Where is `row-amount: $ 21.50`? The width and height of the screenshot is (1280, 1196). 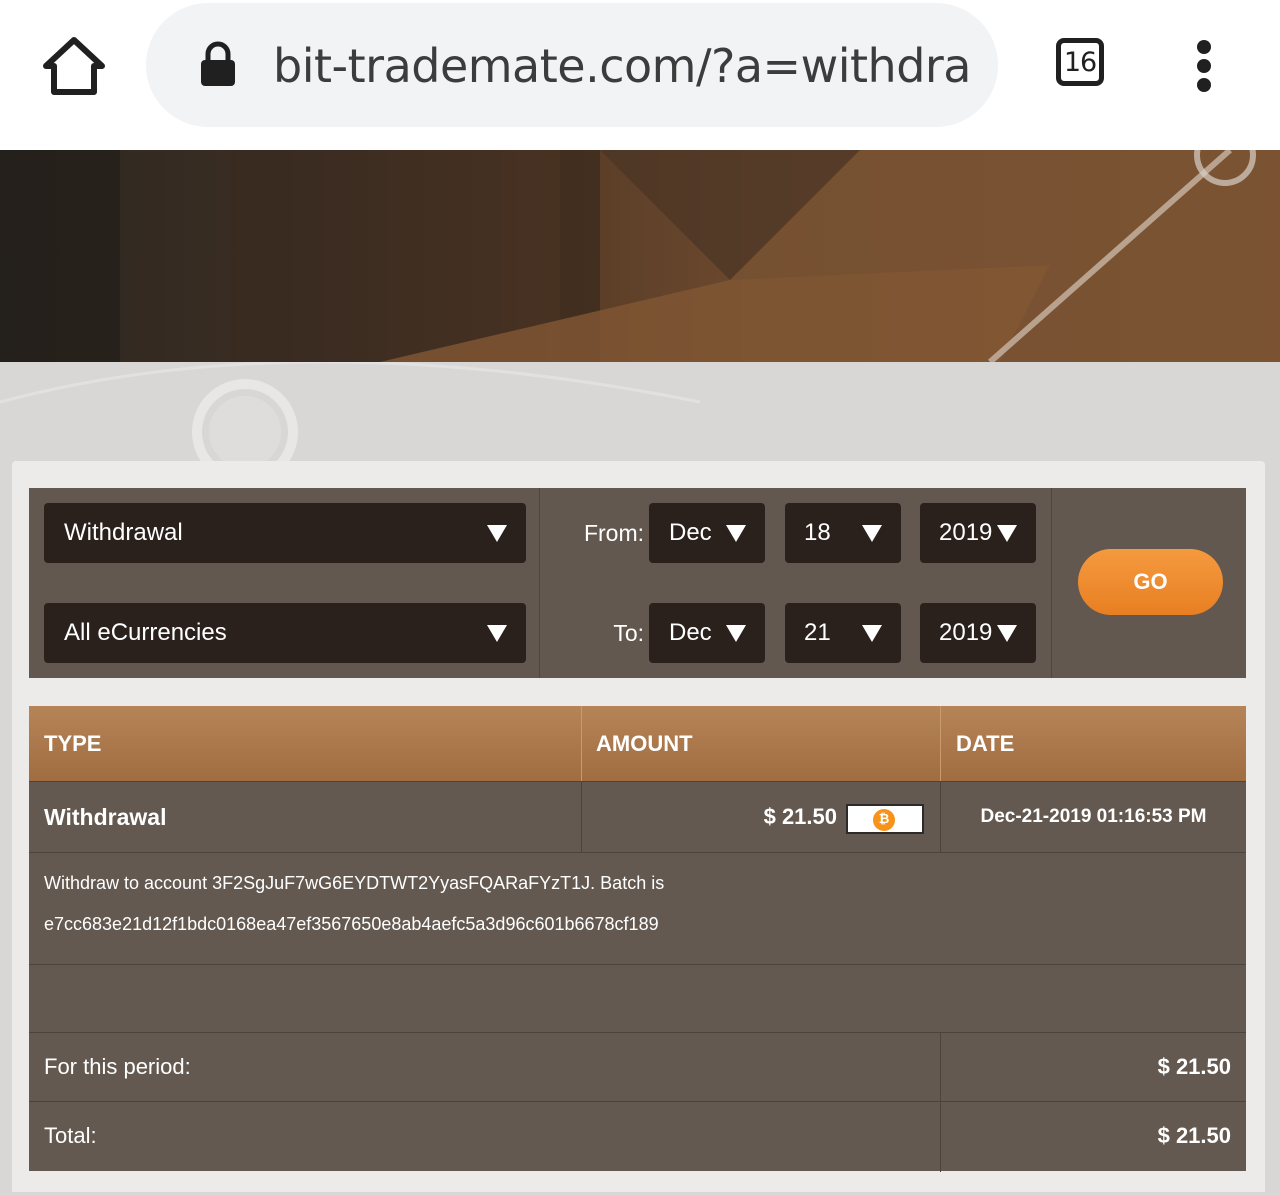 row-amount: $ 21.50 is located at coordinates (800, 816).